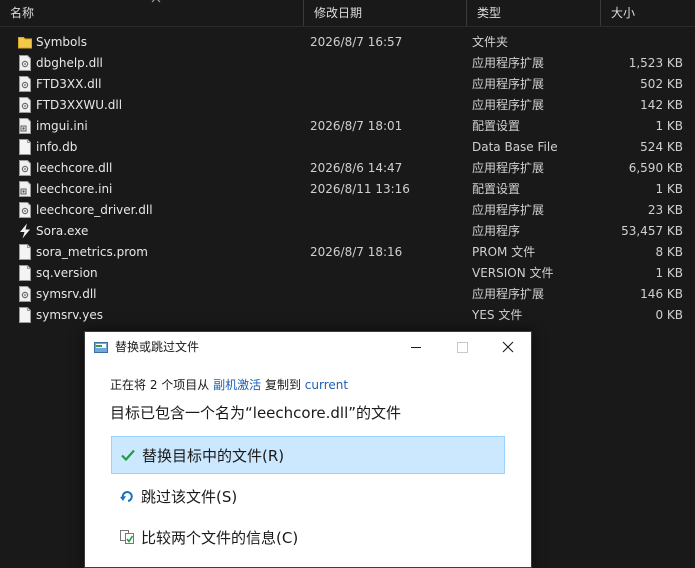  I want to click on skip-arrow-icon, so click(126, 496).